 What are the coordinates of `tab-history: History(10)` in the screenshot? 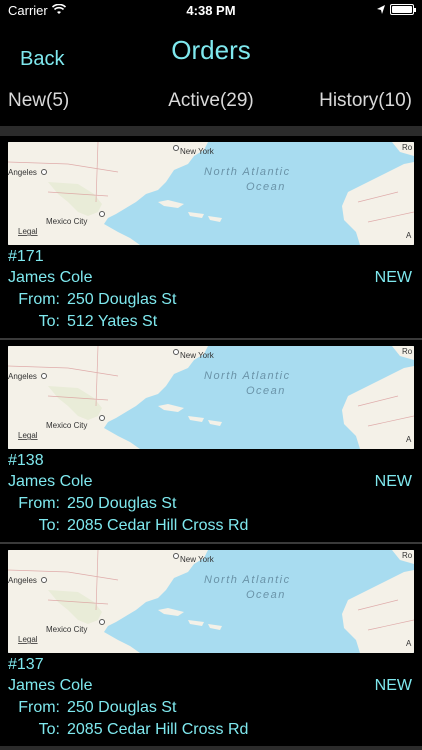 It's located at (365, 101).